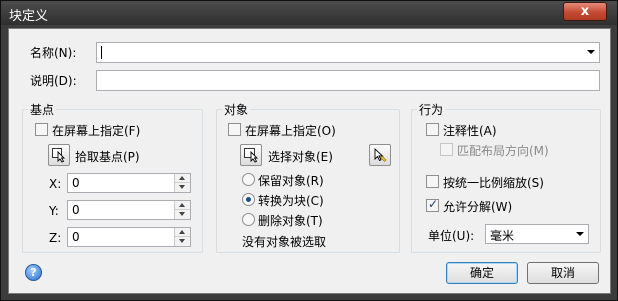 The image size is (618, 301). I want to click on allow-exploding-checkbox, so click(432, 204).